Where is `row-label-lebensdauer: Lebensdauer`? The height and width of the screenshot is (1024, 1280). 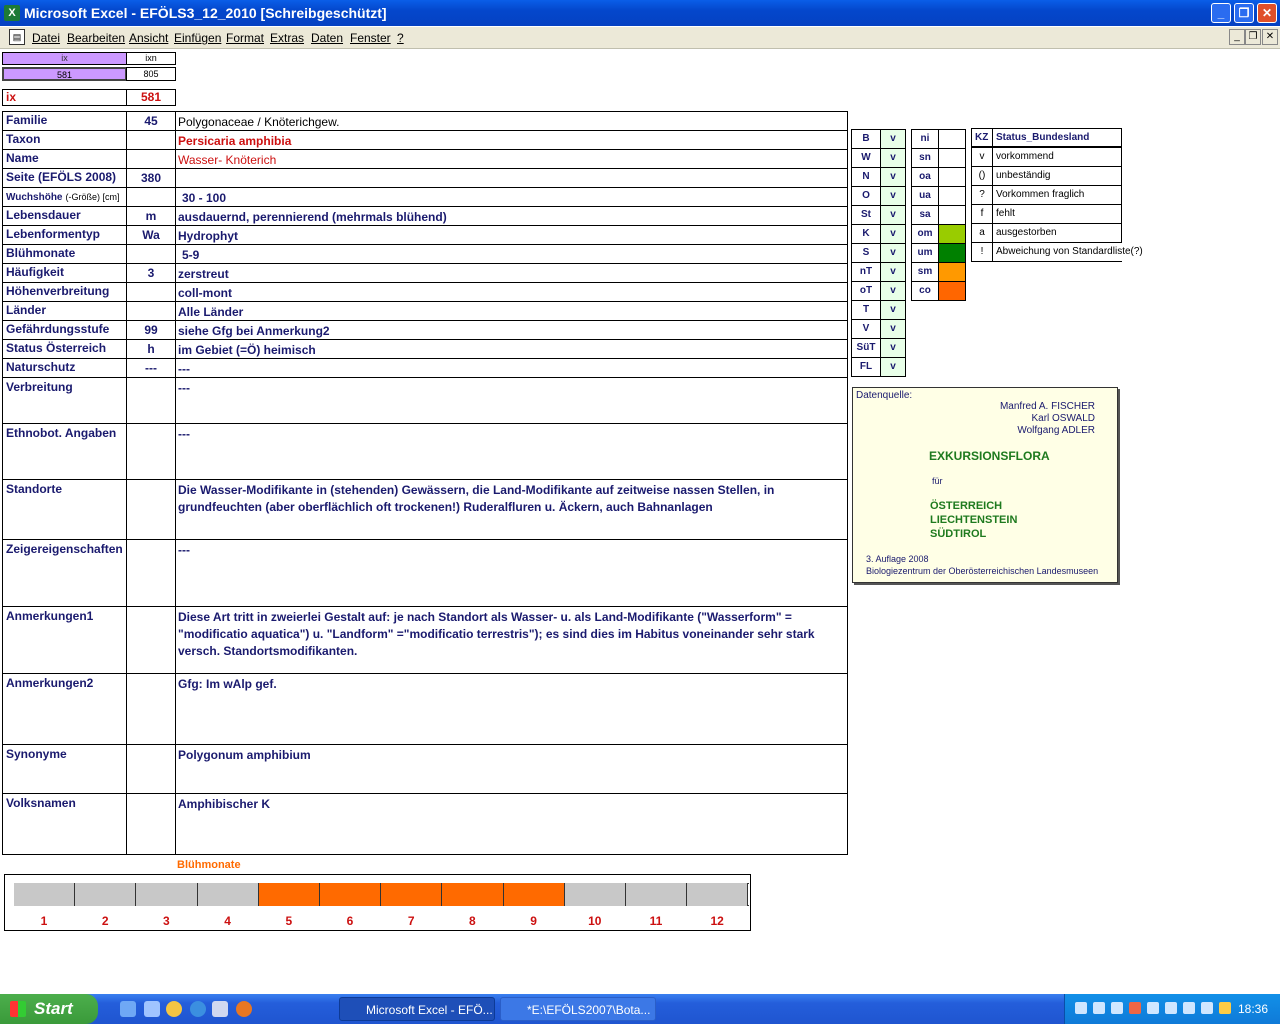
row-label-lebensdauer: Lebensdauer is located at coordinates (64, 216).